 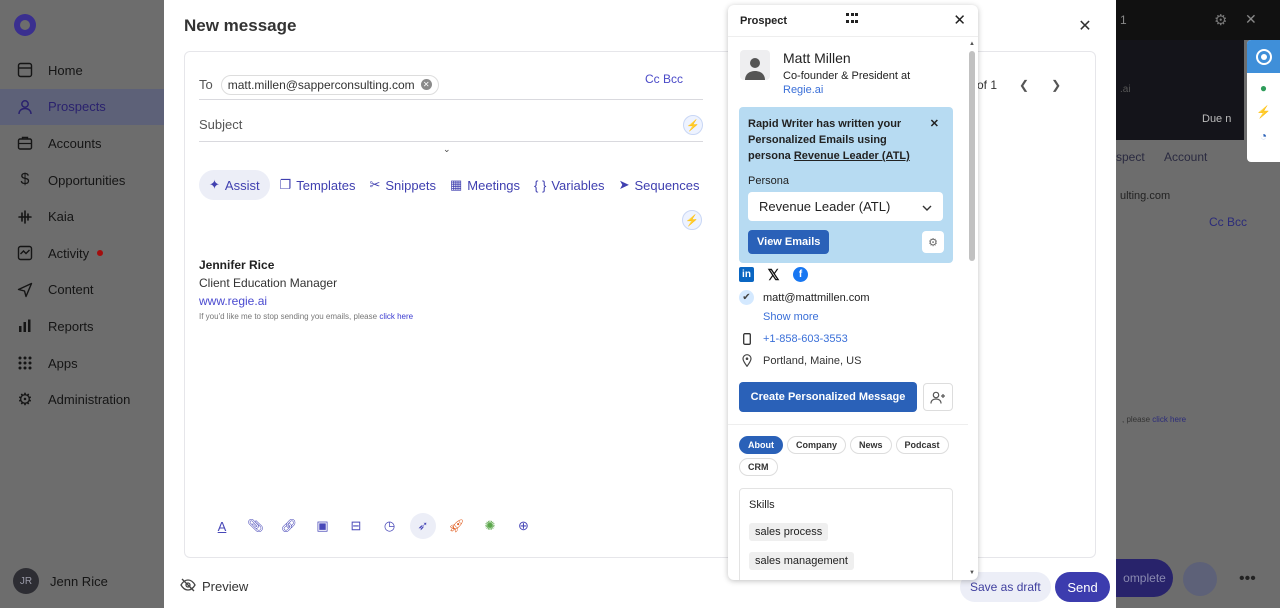 What do you see at coordinates (71, 290) in the screenshot?
I see `sidebar-item-label: Content` at bounding box center [71, 290].